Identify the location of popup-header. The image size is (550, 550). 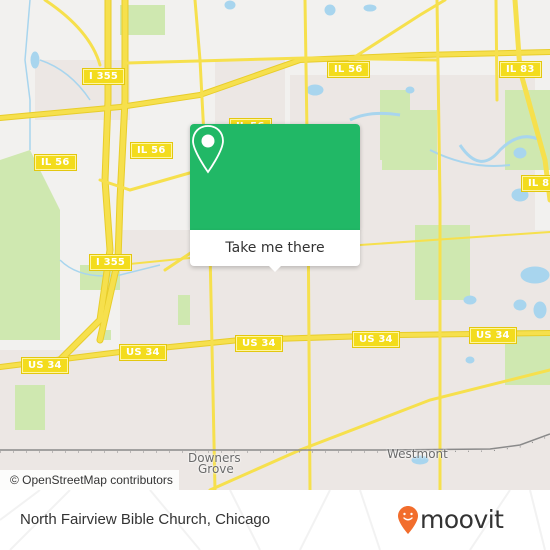
(275, 177).